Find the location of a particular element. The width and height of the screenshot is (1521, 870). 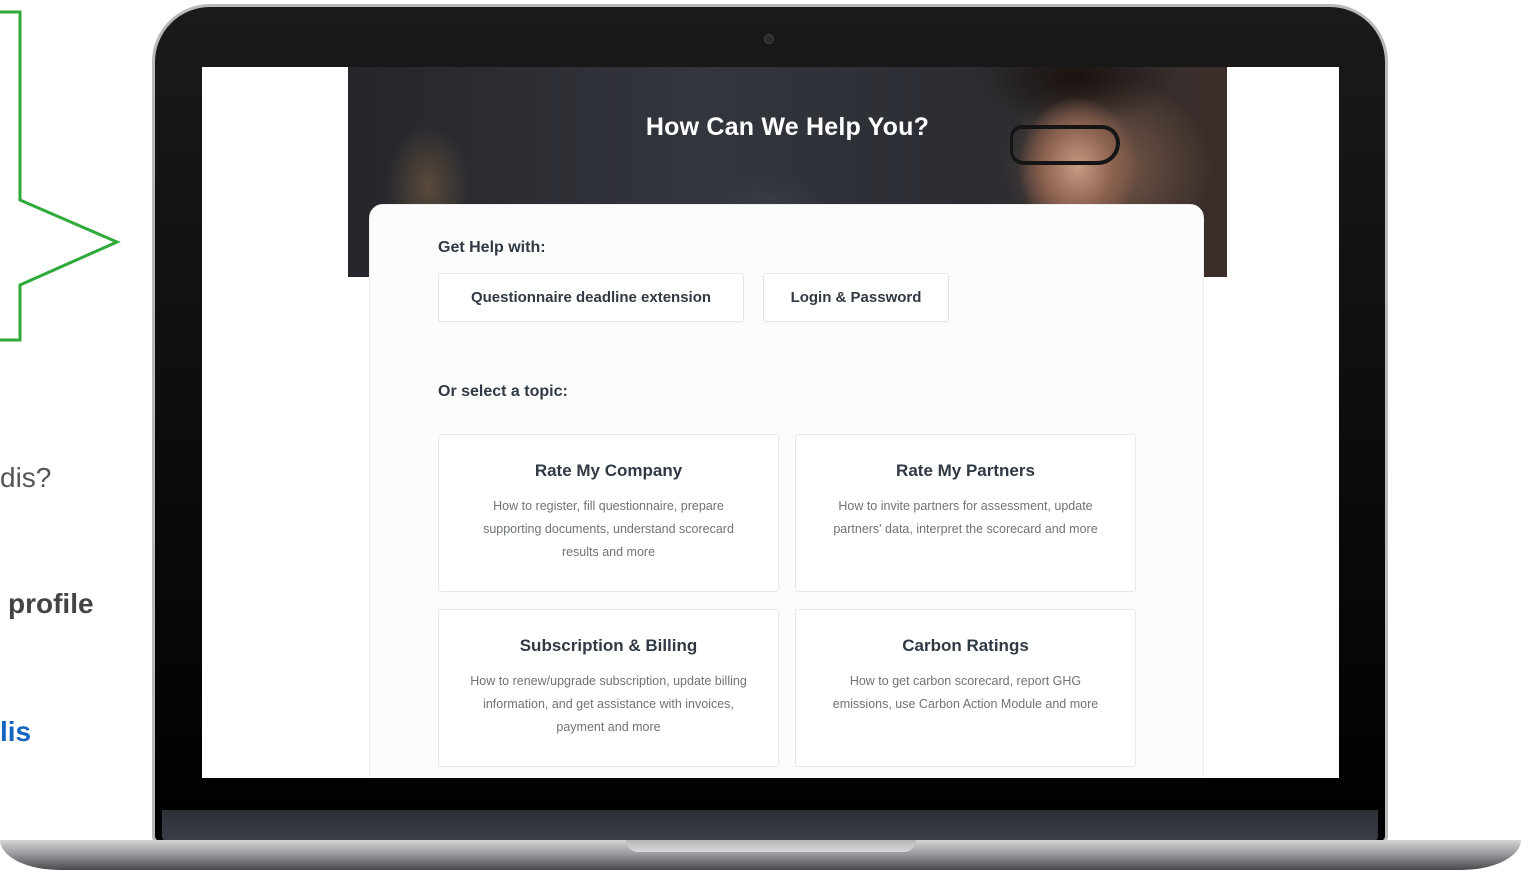

page-title: How Can We Help You? is located at coordinates (787, 127).